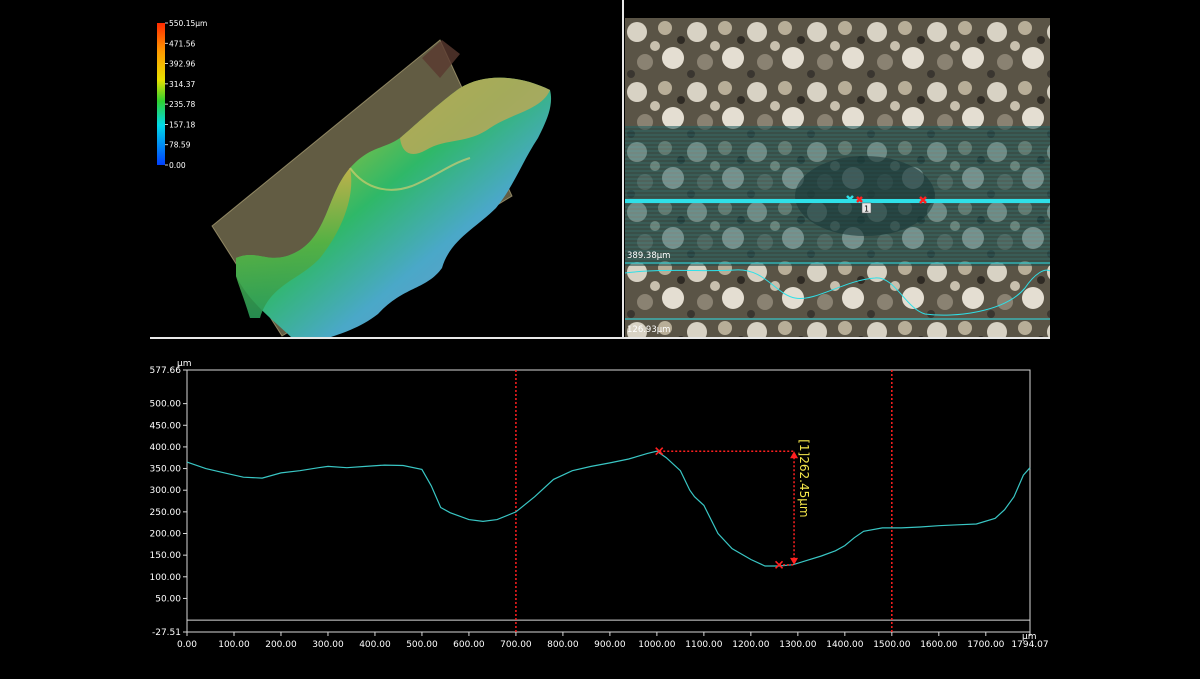  What do you see at coordinates (703, 645) in the screenshot?
I see `x-tick-label: 1100.00` at bounding box center [703, 645].